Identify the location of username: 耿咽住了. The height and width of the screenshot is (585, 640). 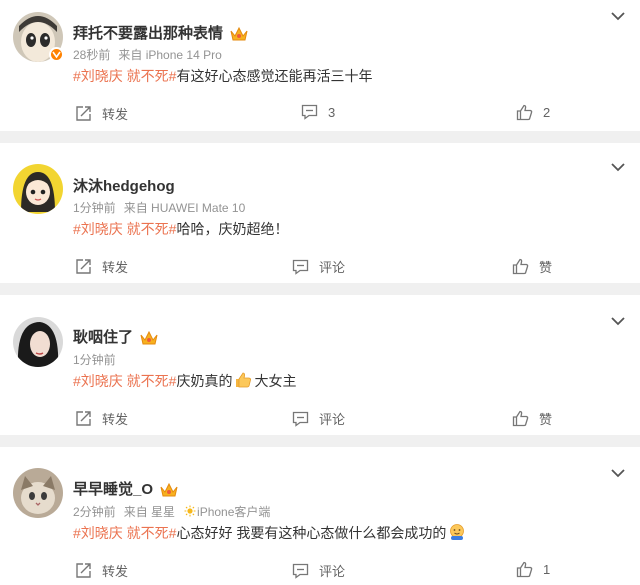
(116, 336).